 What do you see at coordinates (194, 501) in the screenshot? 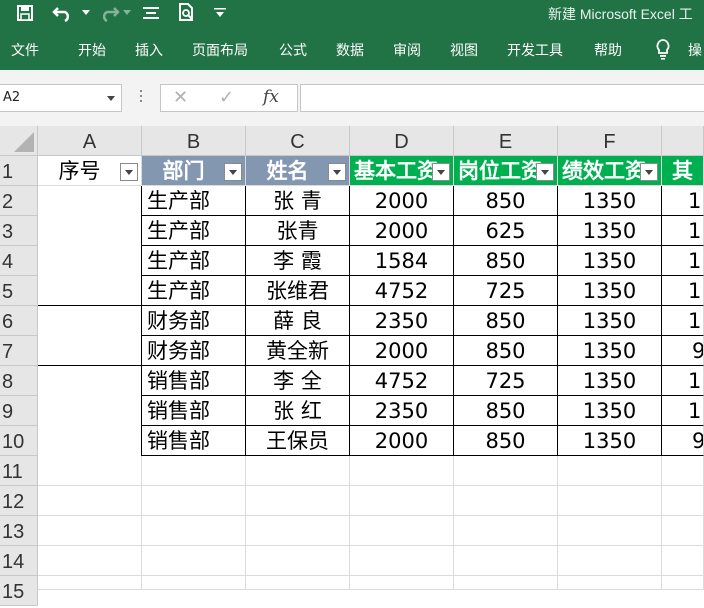
I see `cell-b12` at bounding box center [194, 501].